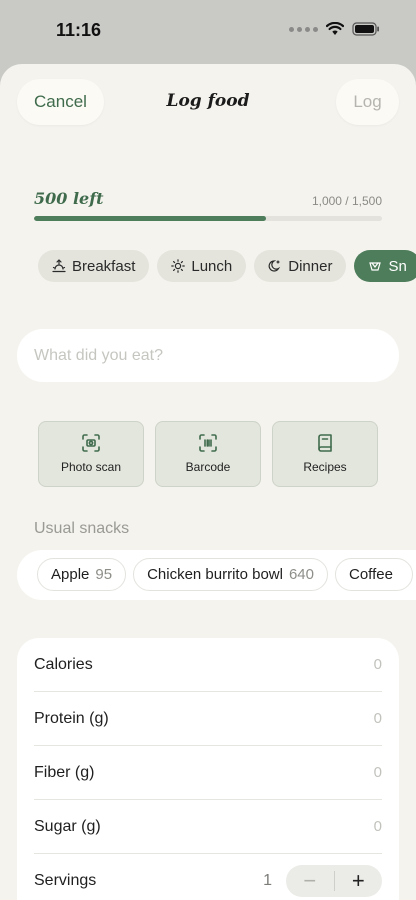  I want to click on nutrition-label: Calories, so click(63, 664).